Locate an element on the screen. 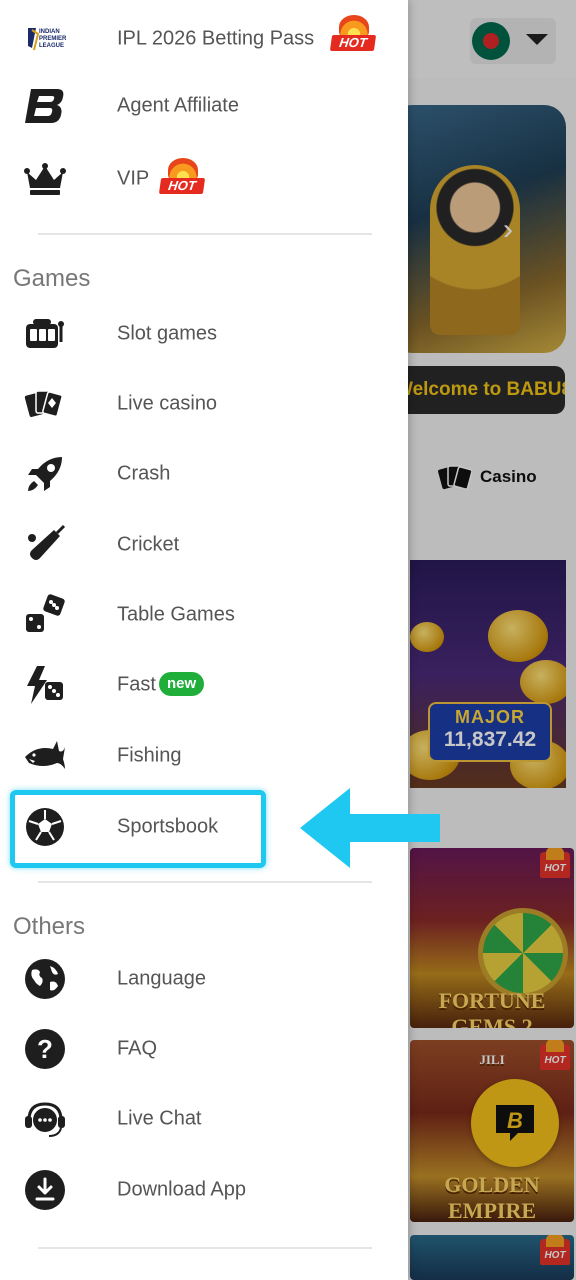  menu-item-slot-games: Slot games is located at coordinates (204, 334).